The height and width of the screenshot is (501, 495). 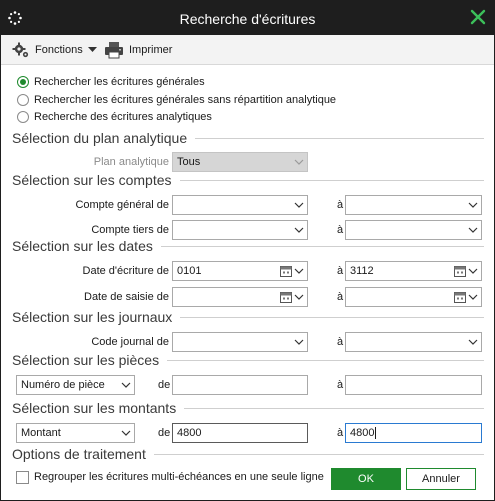 I want to click on section-journaux: Sélection sur les journaux, so click(x=248, y=317).